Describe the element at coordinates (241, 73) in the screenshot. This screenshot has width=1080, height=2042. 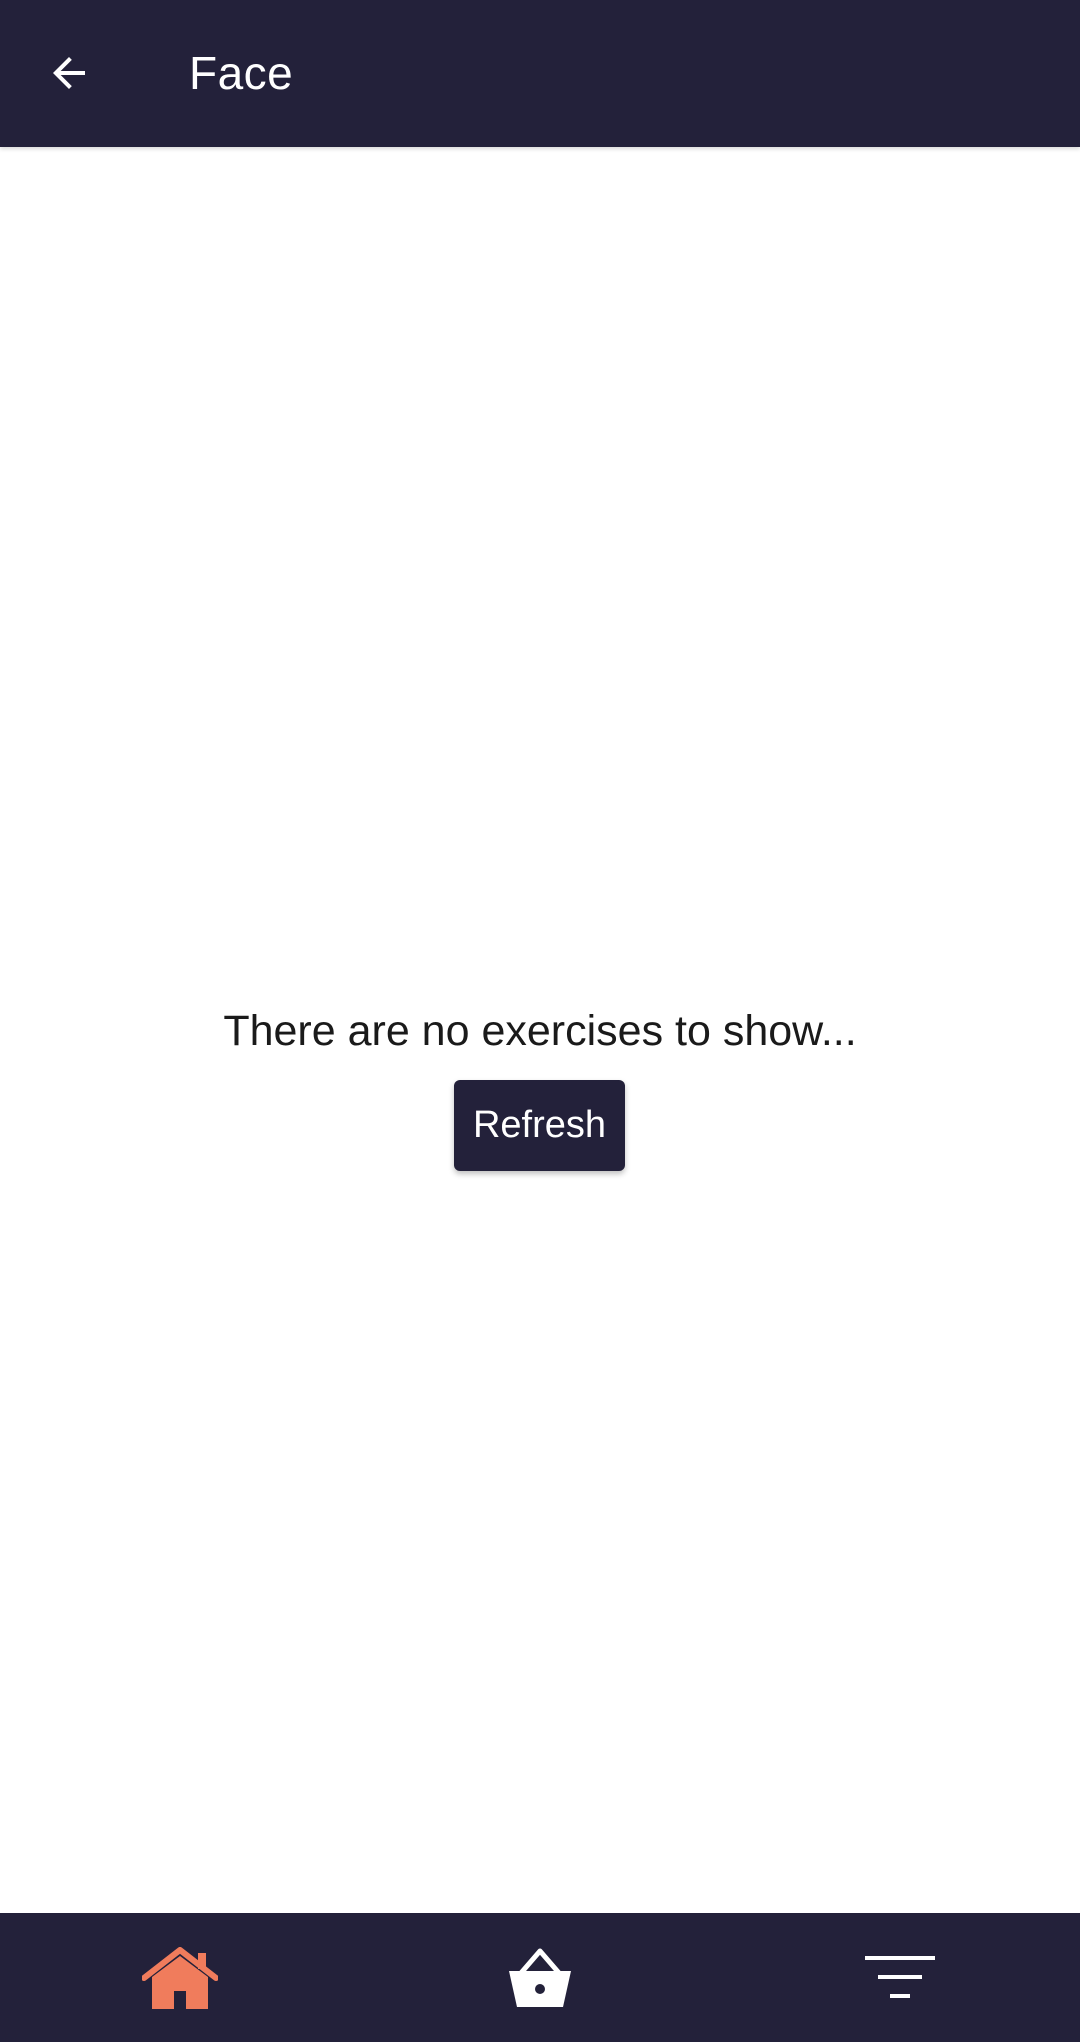
I see `page-title: Face` at that location.